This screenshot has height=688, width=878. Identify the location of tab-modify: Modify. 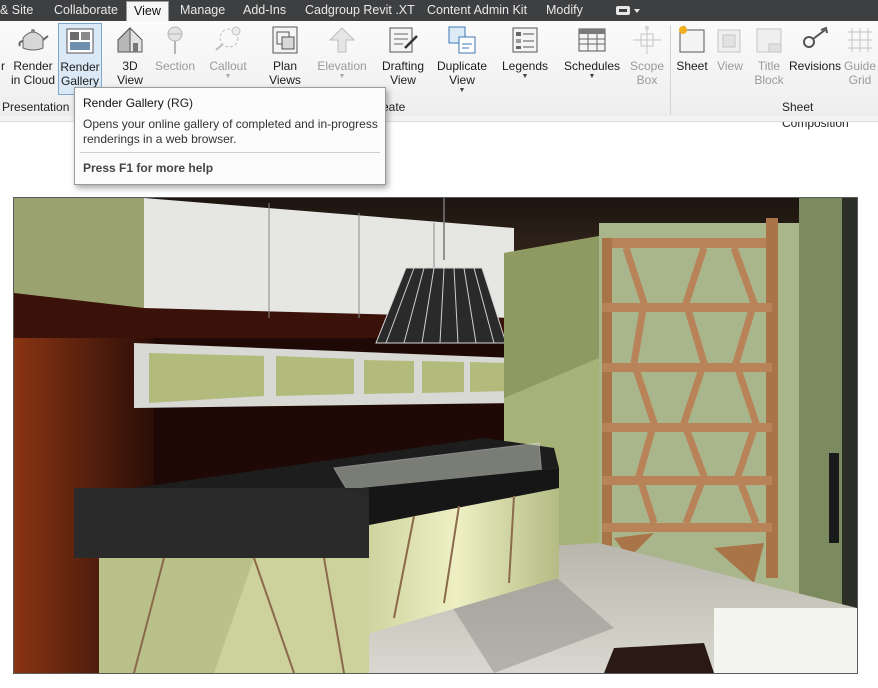
(564, 10).